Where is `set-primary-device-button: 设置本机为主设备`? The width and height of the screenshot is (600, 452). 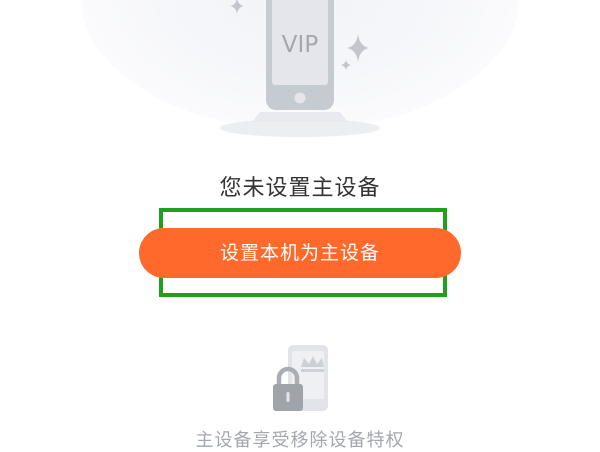
set-primary-device-button: 设置本机为主设备 is located at coordinates (300, 253).